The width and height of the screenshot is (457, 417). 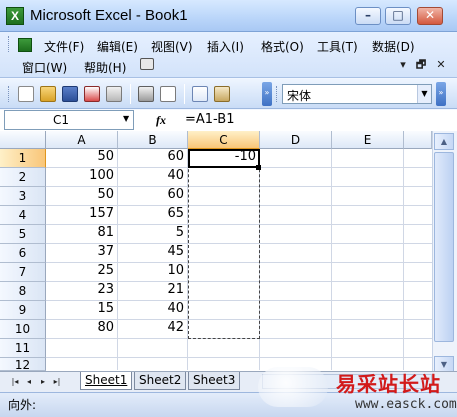 I want to click on cell-a8: 23, so click(x=82, y=291).